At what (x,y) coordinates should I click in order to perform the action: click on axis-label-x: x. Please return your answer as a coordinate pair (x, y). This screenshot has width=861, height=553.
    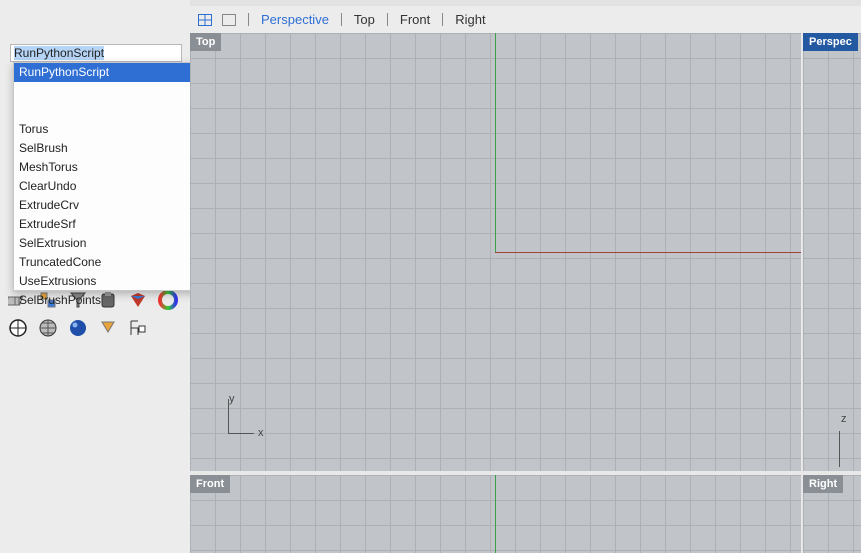
    Looking at the image, I should click on (261, 433).